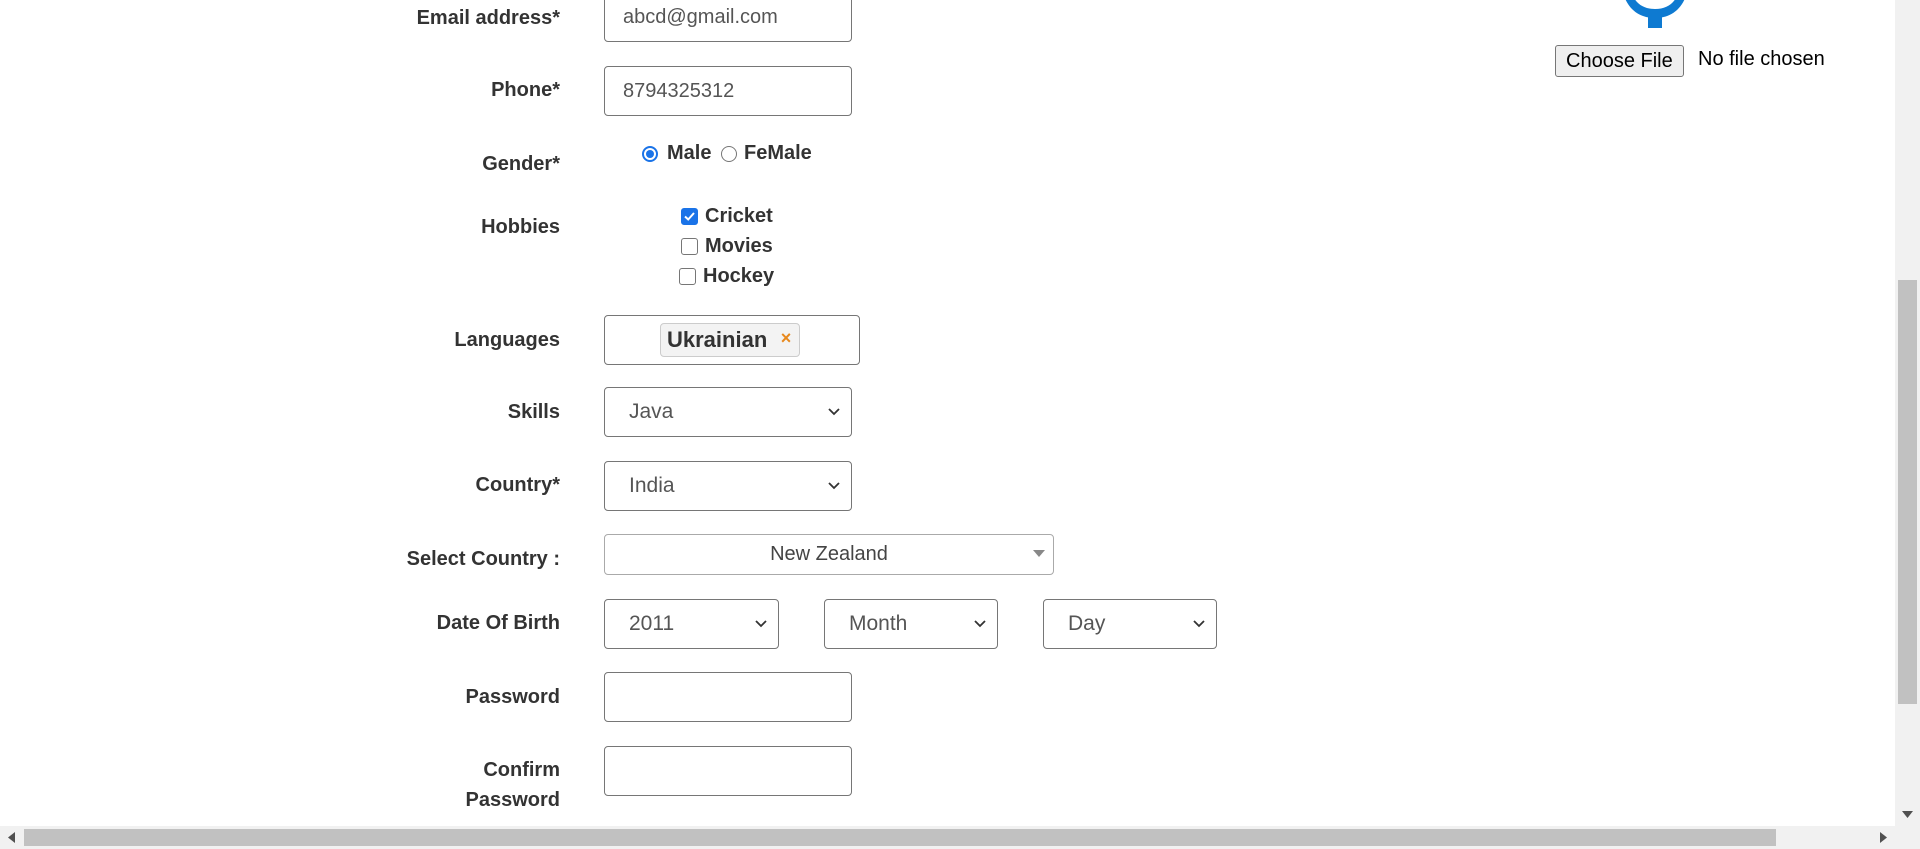 The width and height of the screenshot is (1920, 849). What do you see at coordinates (520, 227) in the screenshot?
I see `hobbies-label: Hobbies` at bounding box center [520, 227].